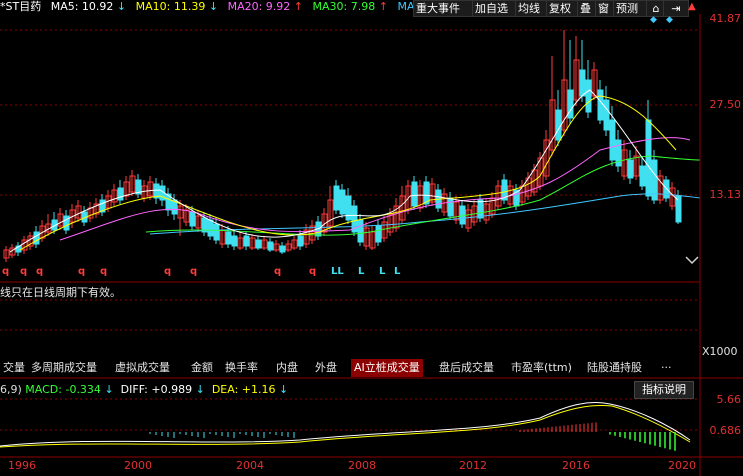 This screenshot has width=743, height=476. What do you see at coordinates (69, 389) in the screenshot?
I see `macd-value: MACD: -0.334 ↓` at bounding box center [69, 389].